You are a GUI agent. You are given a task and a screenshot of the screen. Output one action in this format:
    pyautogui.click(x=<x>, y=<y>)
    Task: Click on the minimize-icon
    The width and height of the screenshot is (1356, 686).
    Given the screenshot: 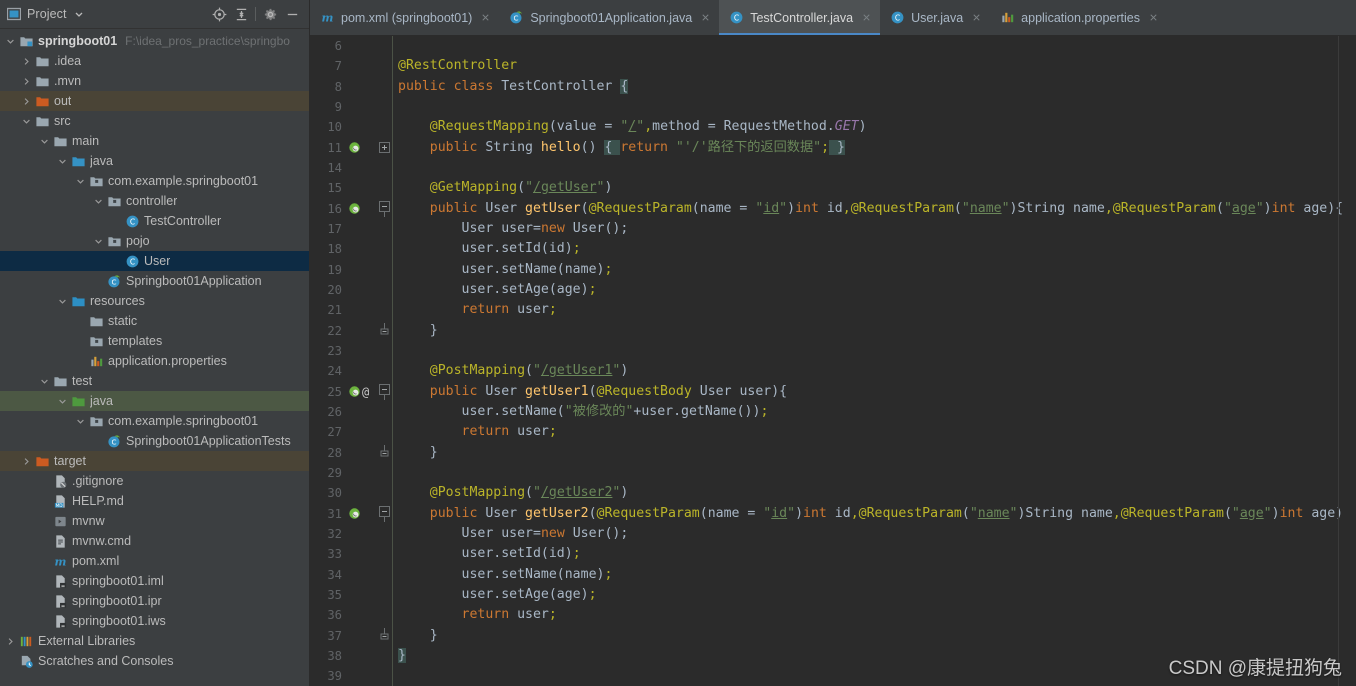 What is the action you would take?
    pyautogui.click(x=292, y=14)
    